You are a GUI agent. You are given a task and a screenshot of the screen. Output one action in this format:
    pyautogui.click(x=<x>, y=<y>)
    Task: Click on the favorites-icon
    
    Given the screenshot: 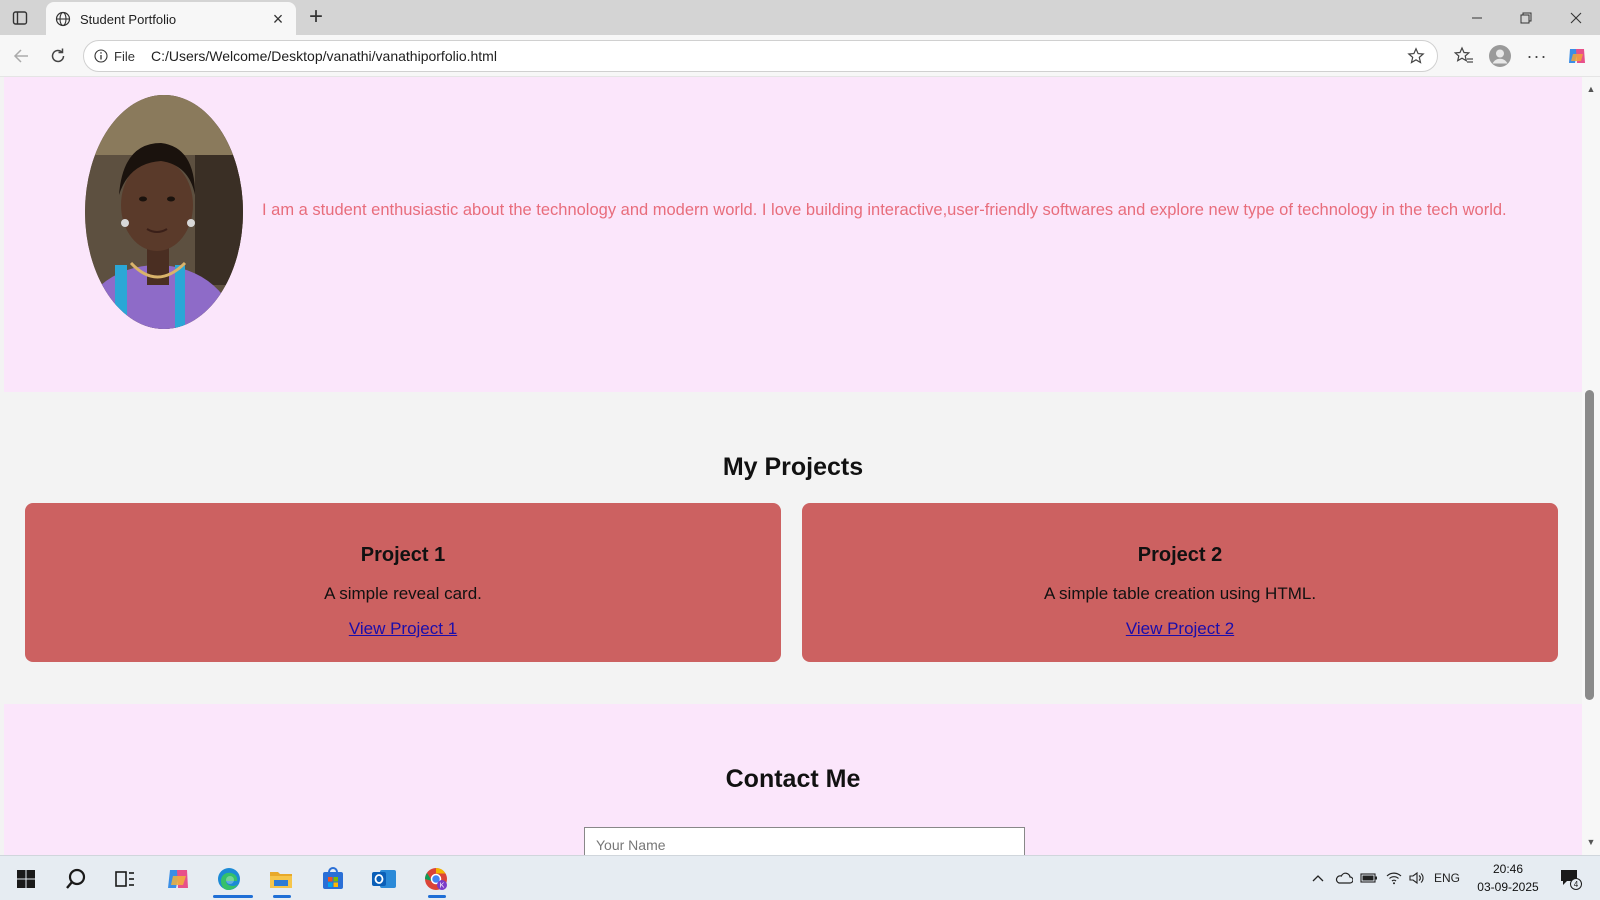 What is the action you would take?
    pyautogui.click(x=1464, y=56)
    